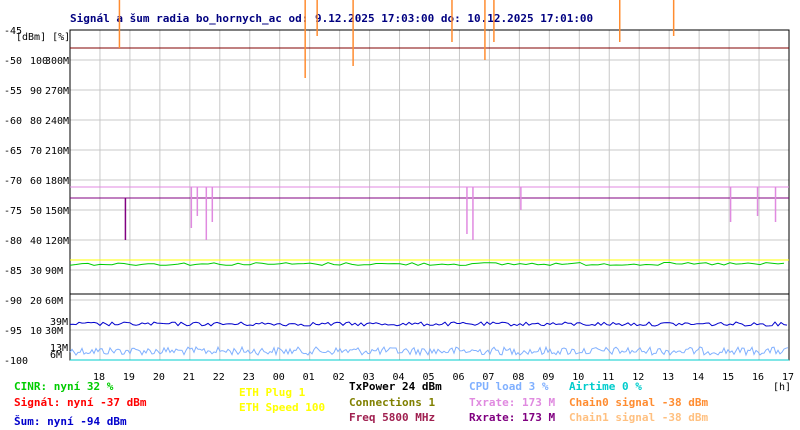 The image size is (800, 430). I want to click on series-cinr, so click(427, 264).